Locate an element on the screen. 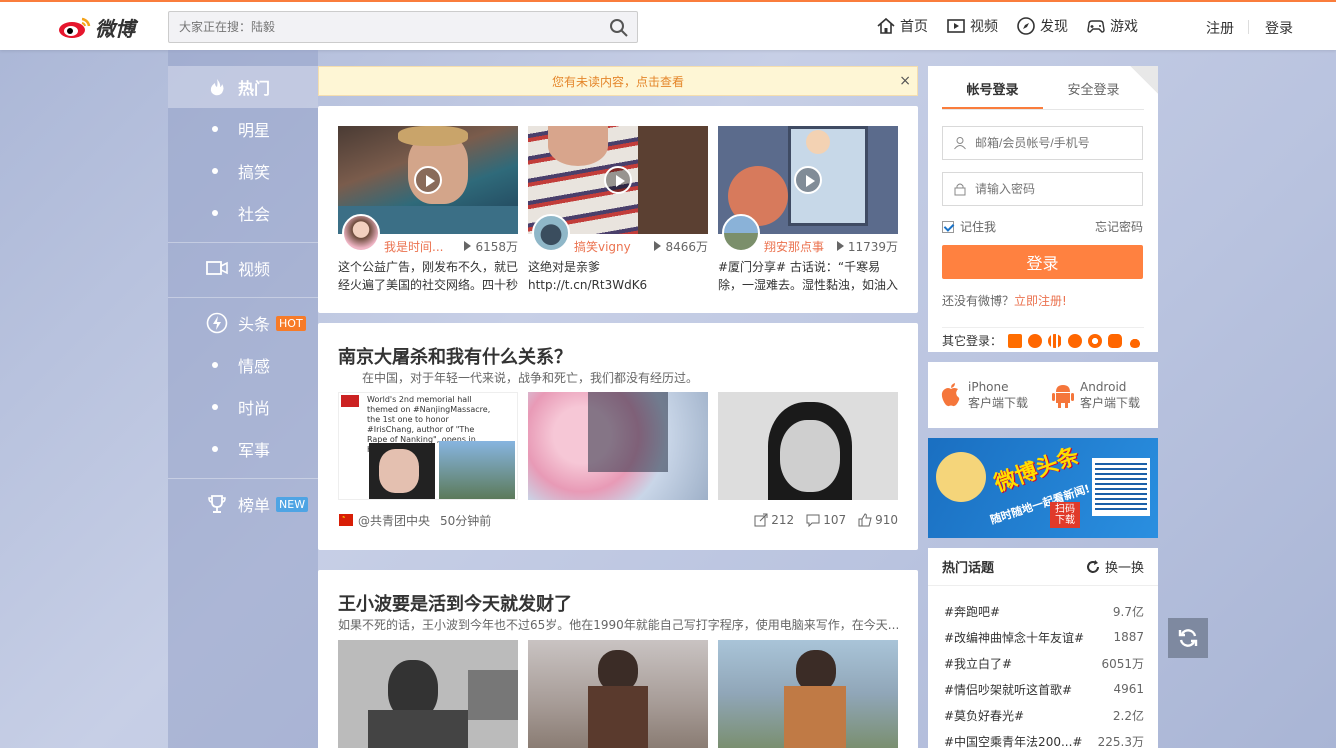 The width and height of the screenshot is (1336, 748). page-refresh-button is located at coordinates (1188, 638).